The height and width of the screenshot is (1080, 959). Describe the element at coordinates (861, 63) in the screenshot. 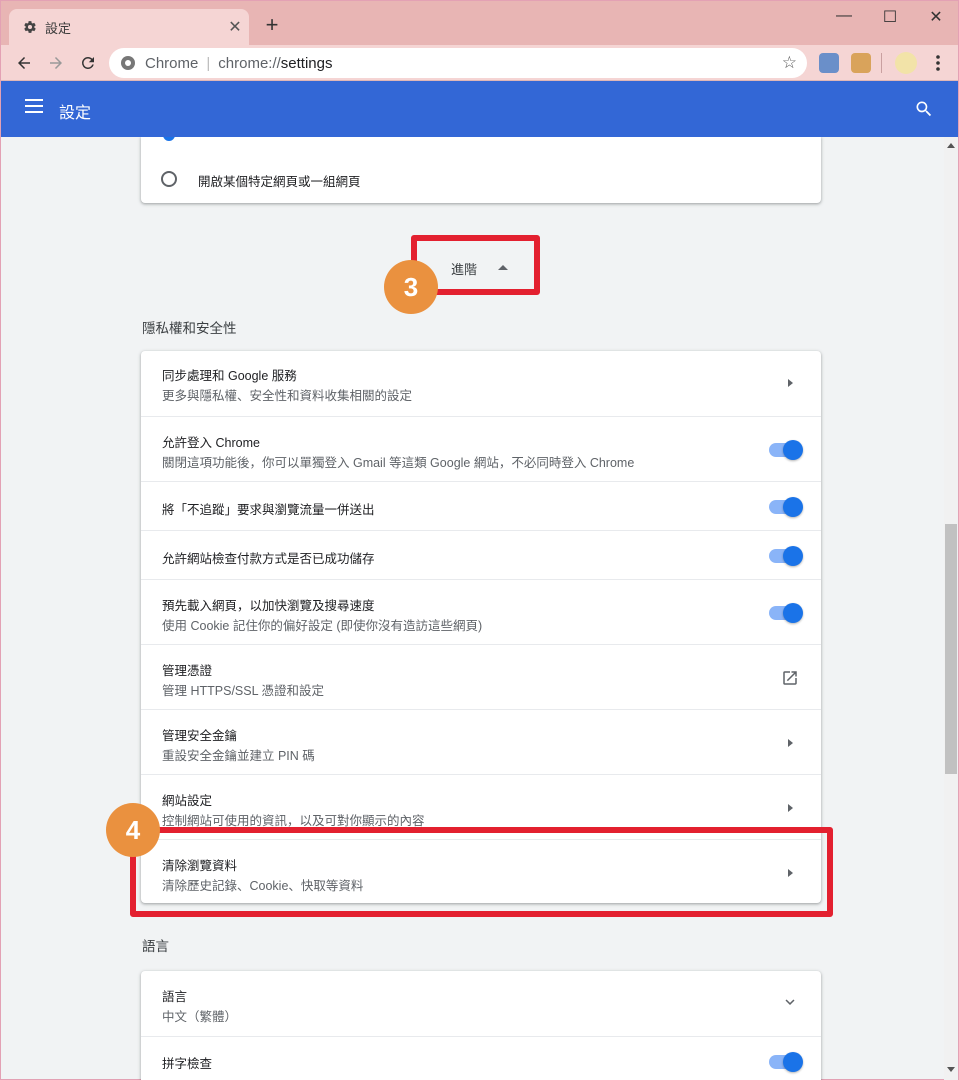

I see `extension-face-icon` at that location.